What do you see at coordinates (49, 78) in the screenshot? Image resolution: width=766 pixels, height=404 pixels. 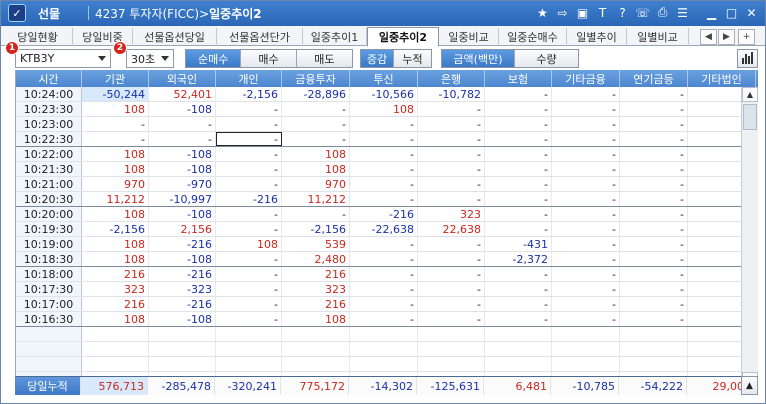 I see `column-header: 시간` at bounding box center [49, 78].